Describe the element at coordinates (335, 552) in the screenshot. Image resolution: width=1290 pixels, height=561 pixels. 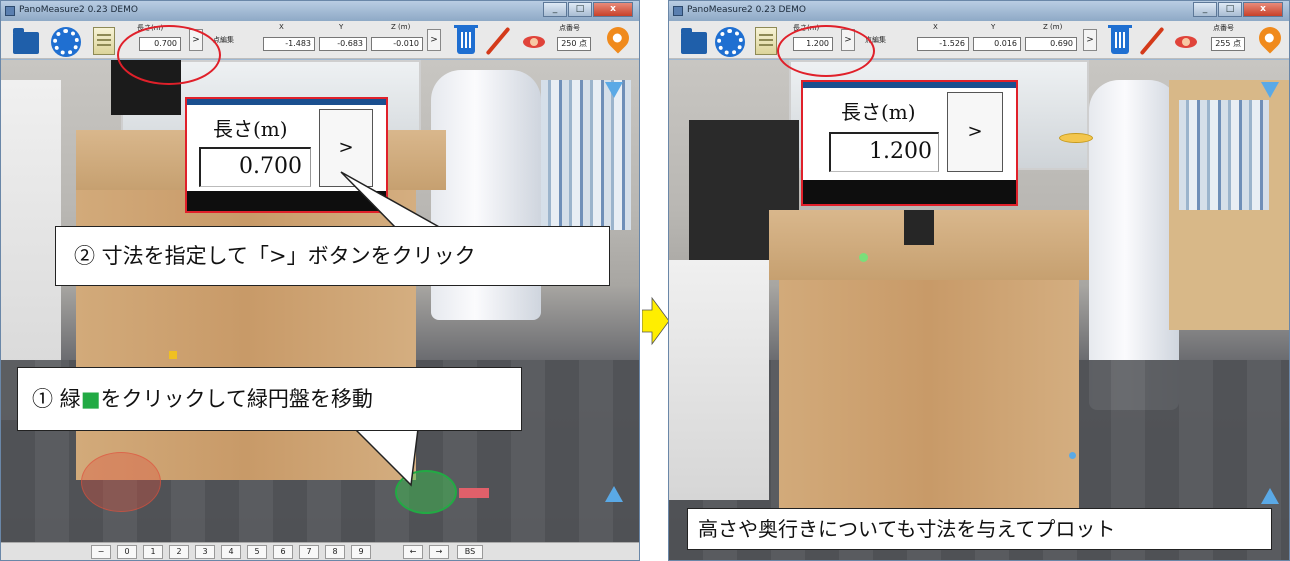
I see `key-8: 8` at that location.